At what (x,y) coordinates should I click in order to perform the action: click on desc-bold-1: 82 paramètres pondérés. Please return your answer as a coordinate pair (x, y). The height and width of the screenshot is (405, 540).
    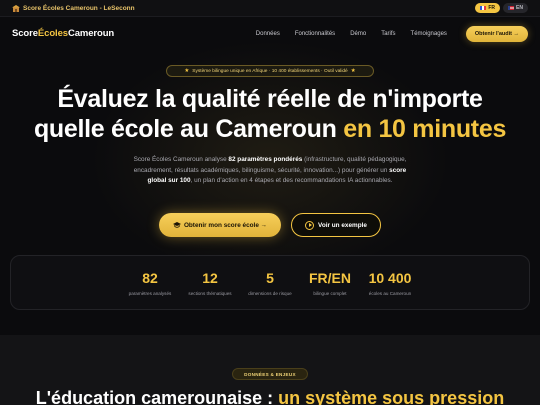
    Looking at the image, I should click on (265, 159).